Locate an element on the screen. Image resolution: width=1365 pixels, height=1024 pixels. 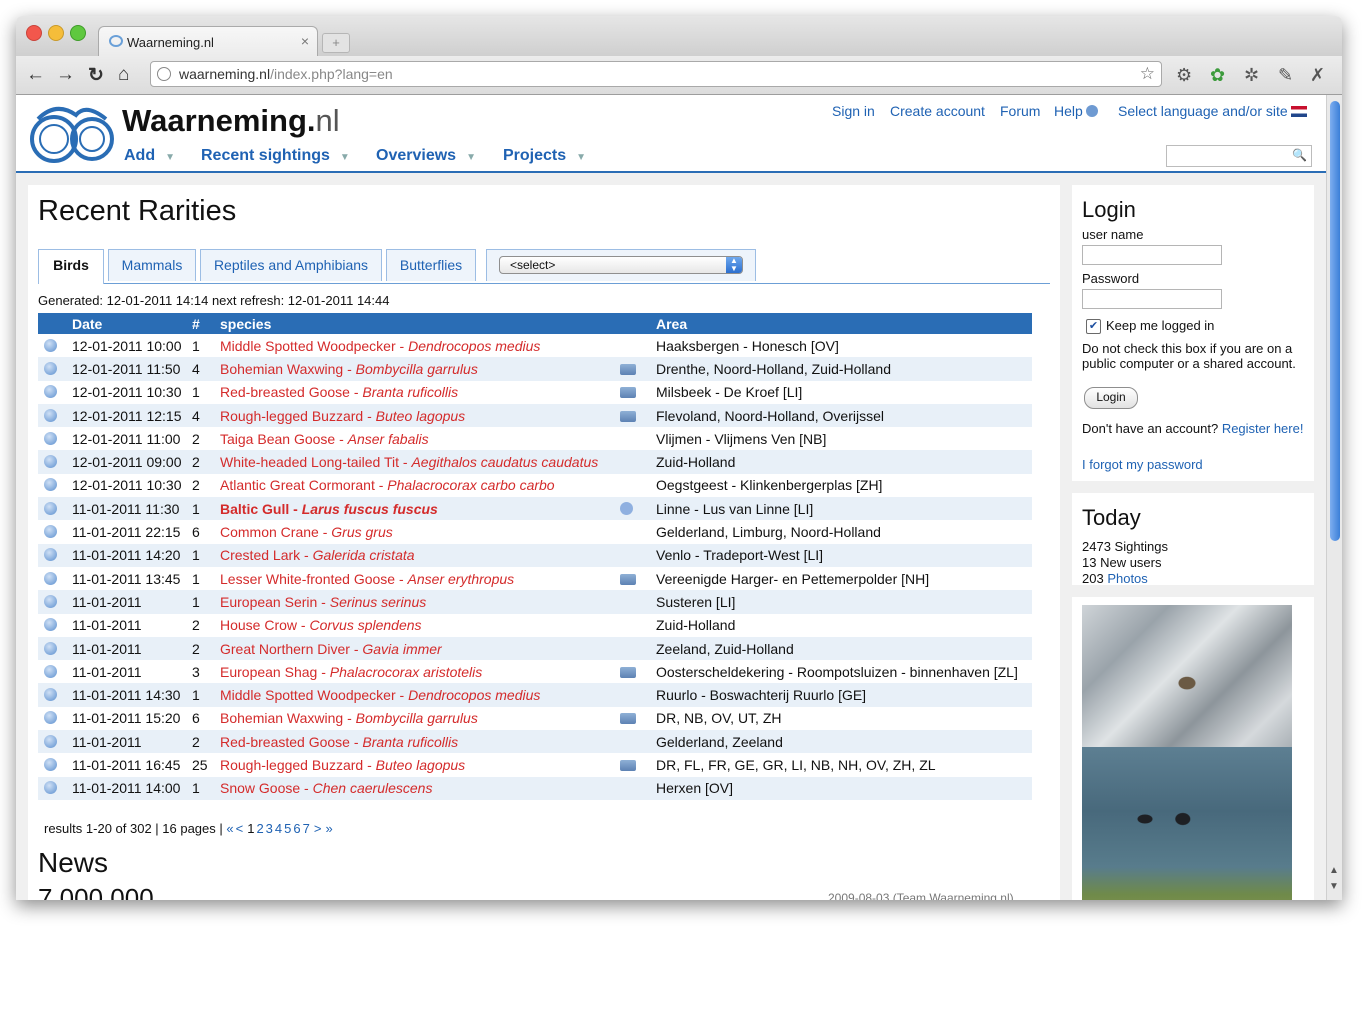
pager-link: « is located at coordinates (229, 828).